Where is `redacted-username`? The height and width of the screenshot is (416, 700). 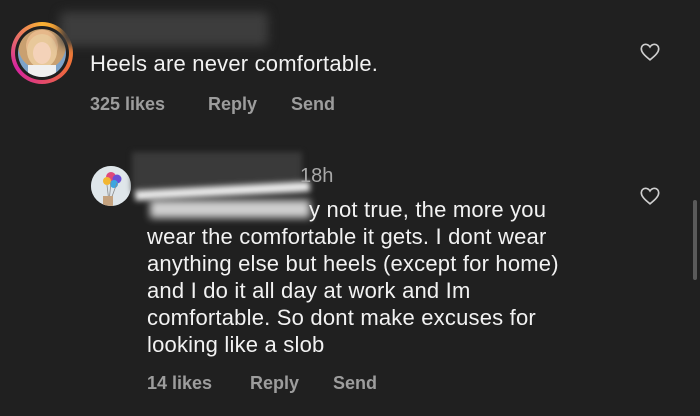
redacted-username is located at coordinates (164, 29).